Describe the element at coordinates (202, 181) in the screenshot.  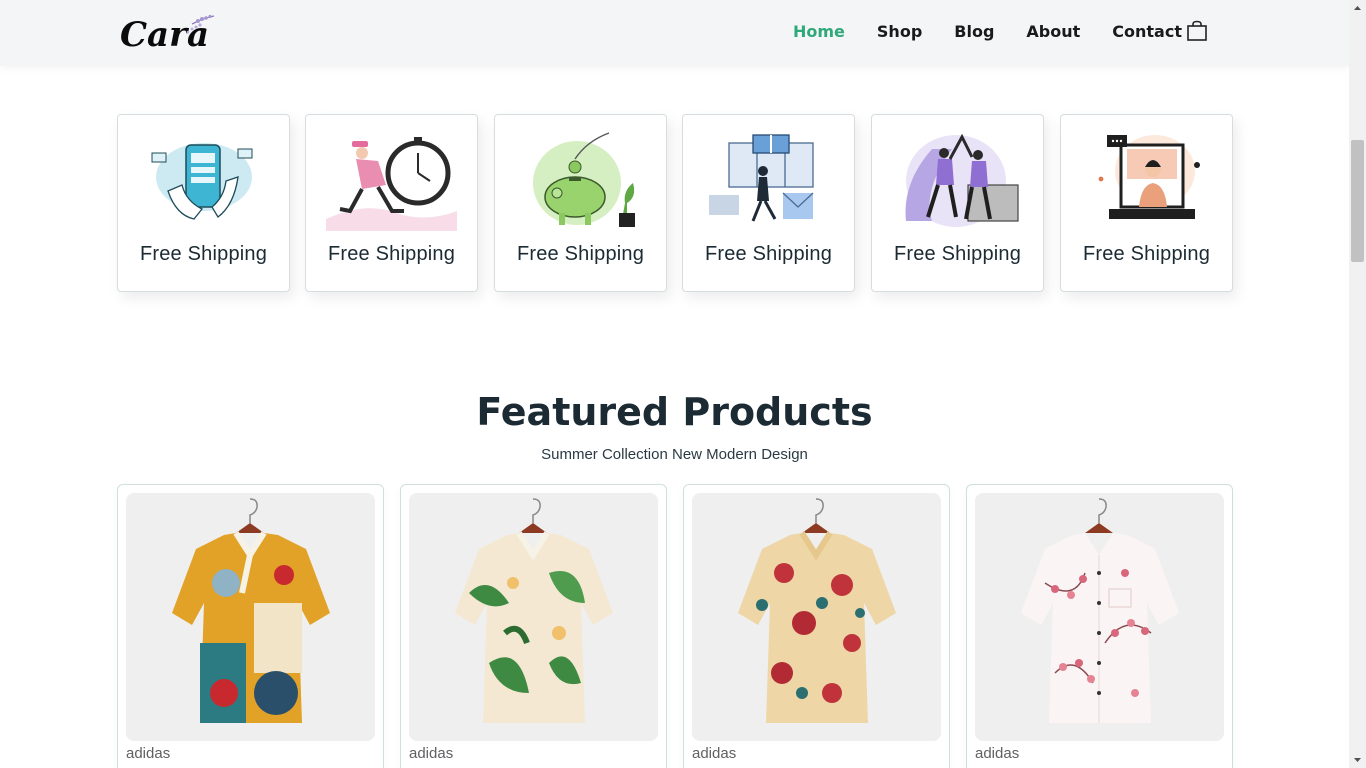
I see `online-order-illustration` at that location.